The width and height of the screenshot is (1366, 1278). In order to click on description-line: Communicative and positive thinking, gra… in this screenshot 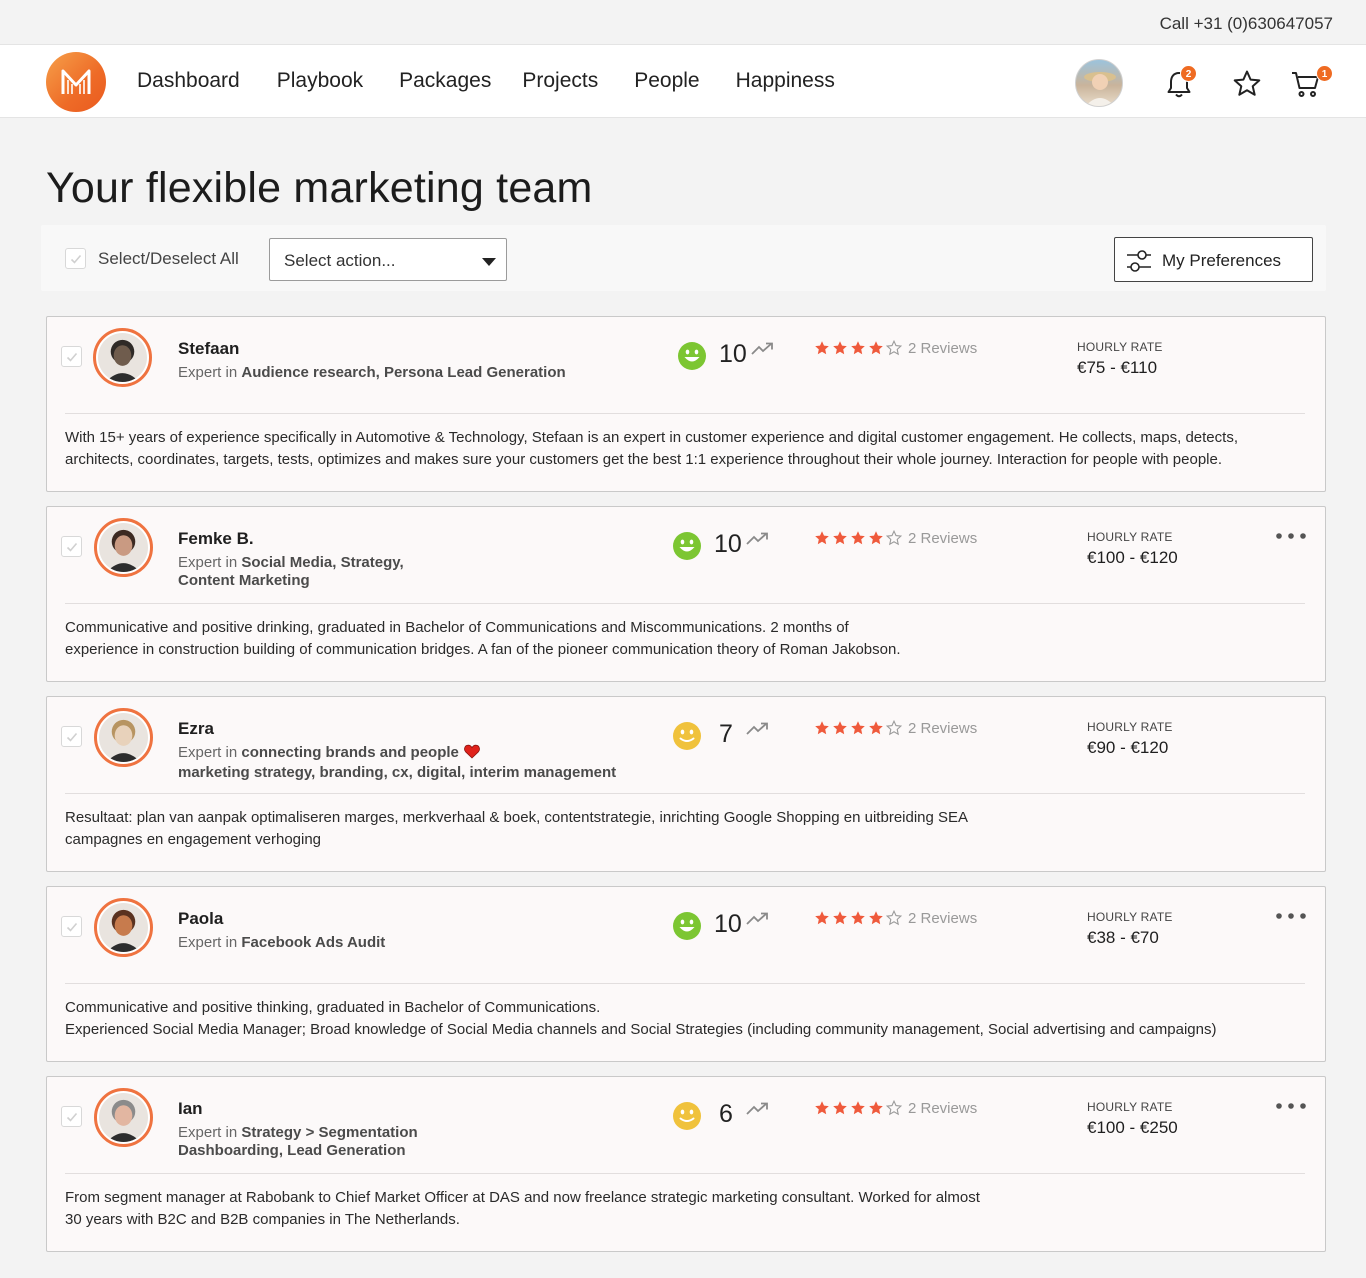, I will do `click(333, 1007)`.